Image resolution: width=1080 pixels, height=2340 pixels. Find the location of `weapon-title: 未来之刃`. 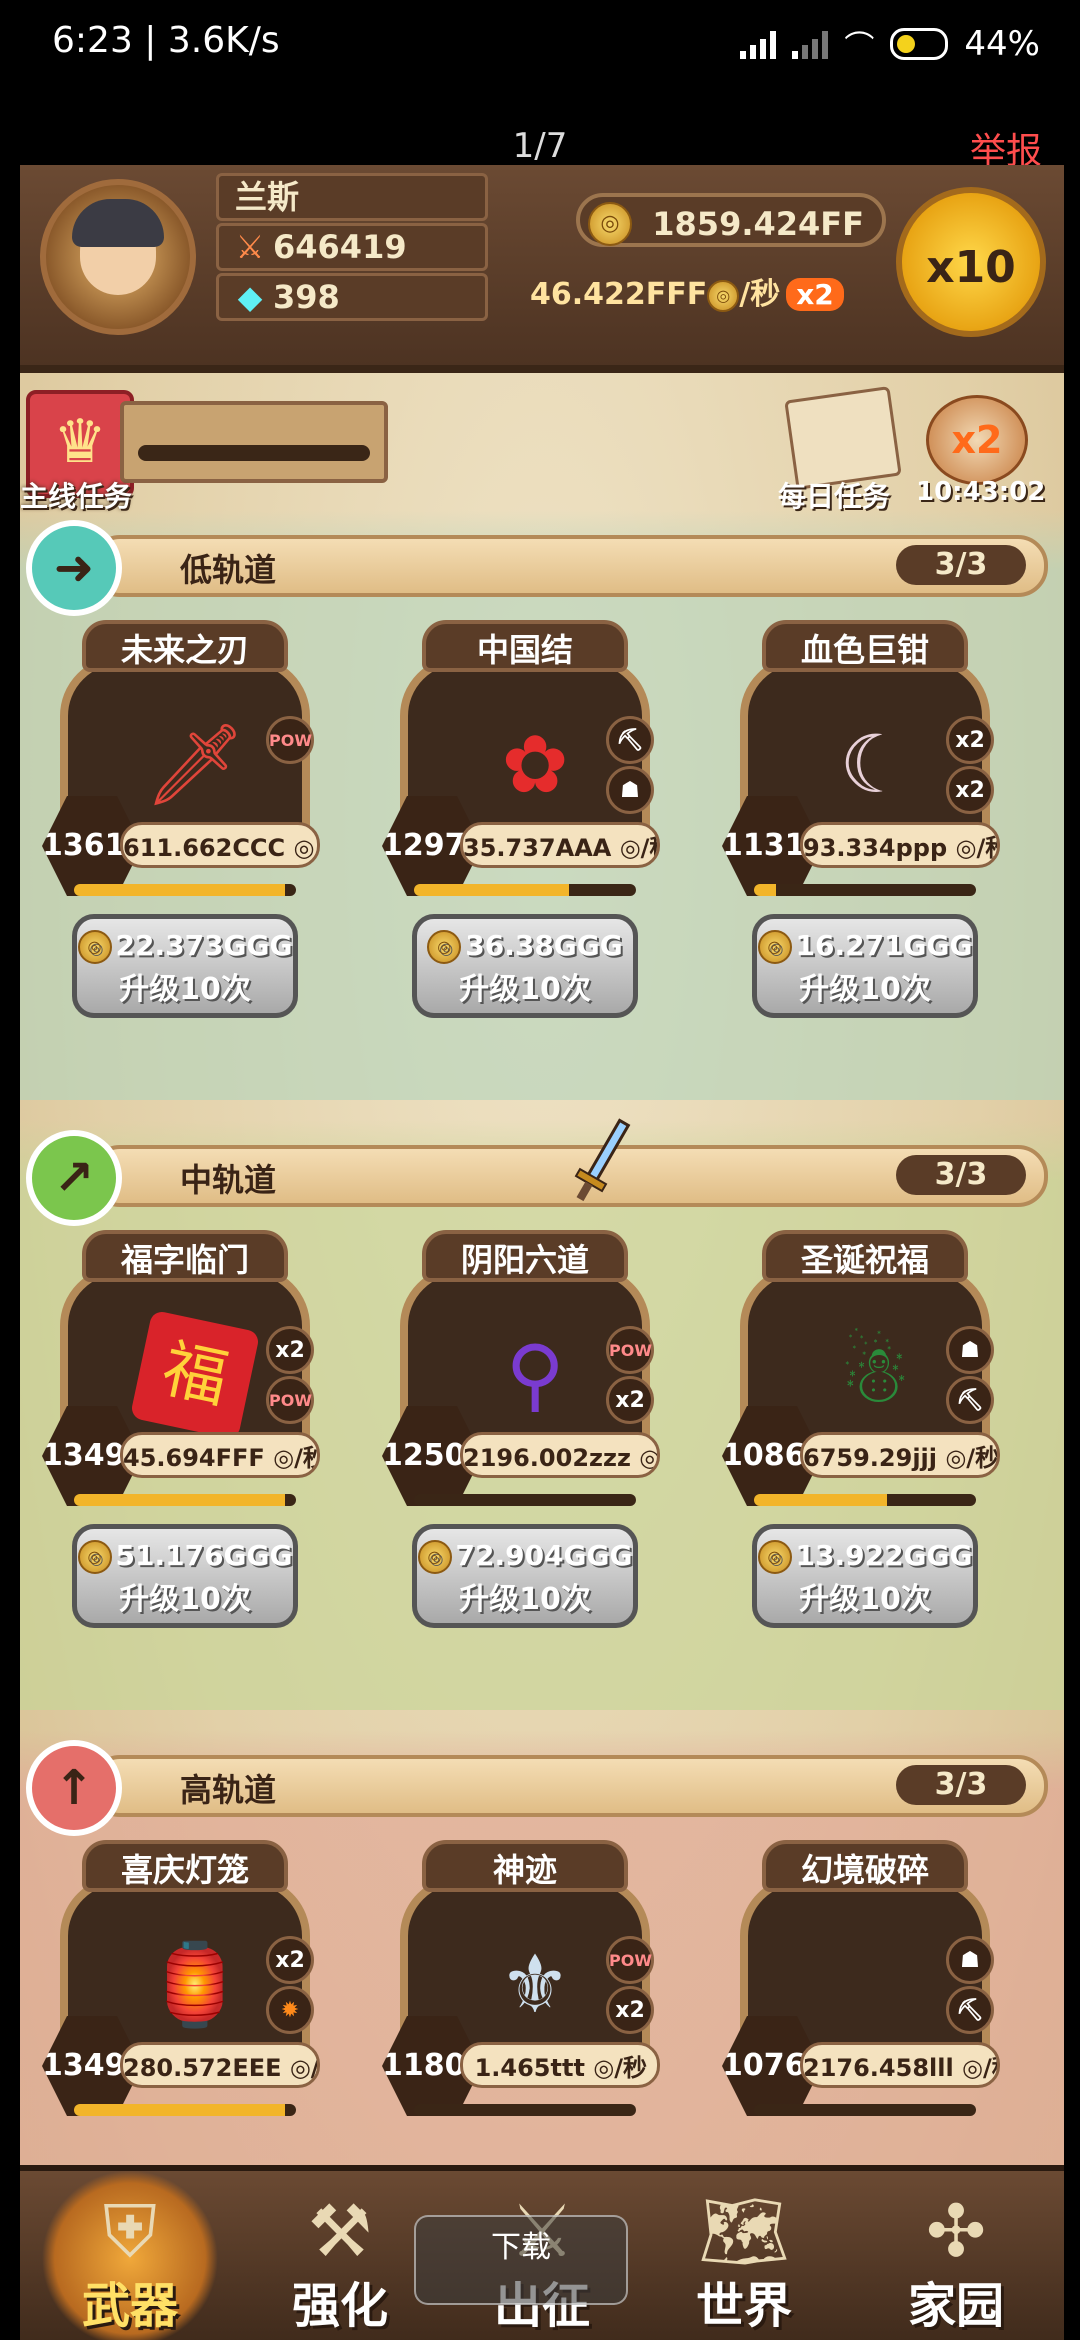

weapon-title: 未来之刃 is located at coordinates (185, 646).